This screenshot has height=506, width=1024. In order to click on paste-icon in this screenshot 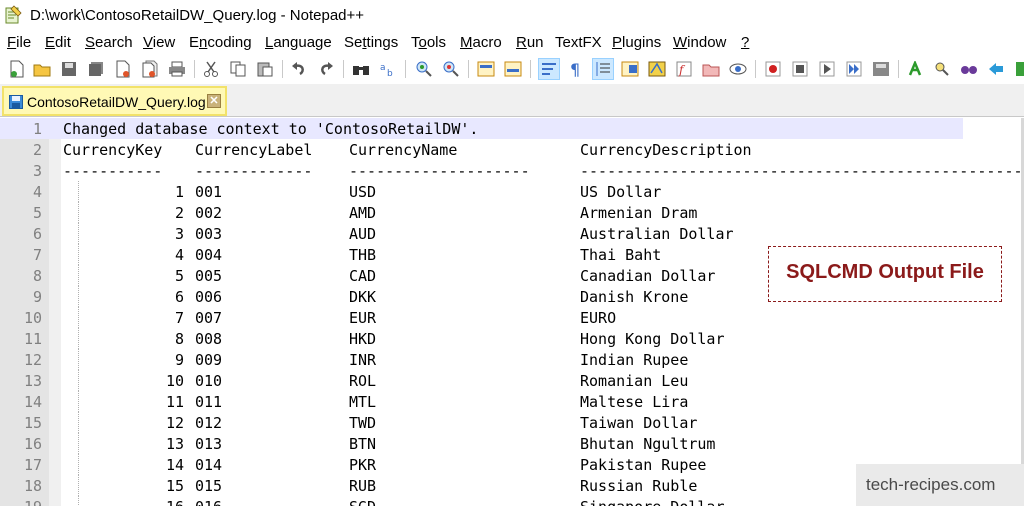, I will do `click(265, 69)`.